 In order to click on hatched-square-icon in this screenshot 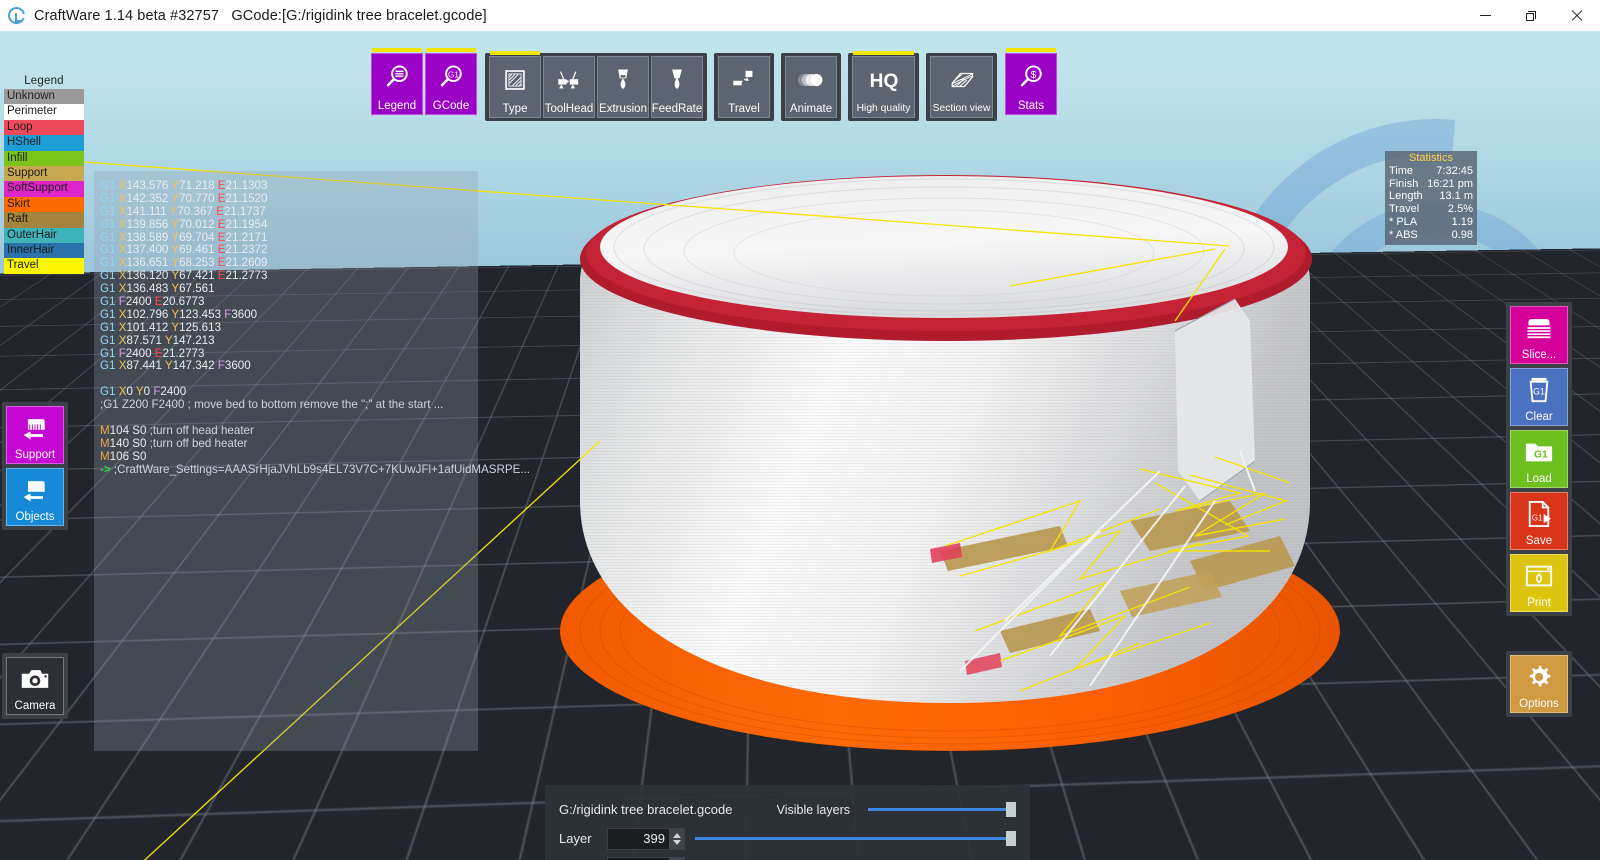, I will do `click(515, 80)`.